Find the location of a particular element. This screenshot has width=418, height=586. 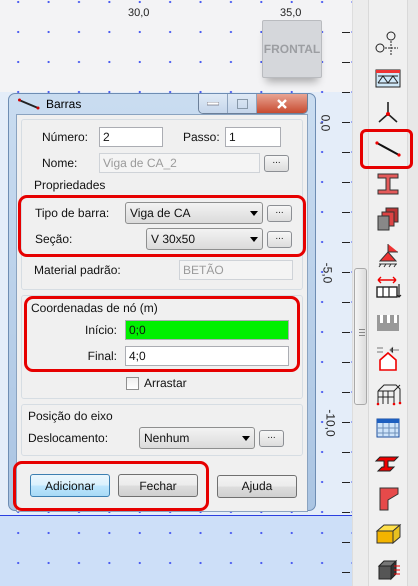

house-icon is located at coordinates (388, 358).